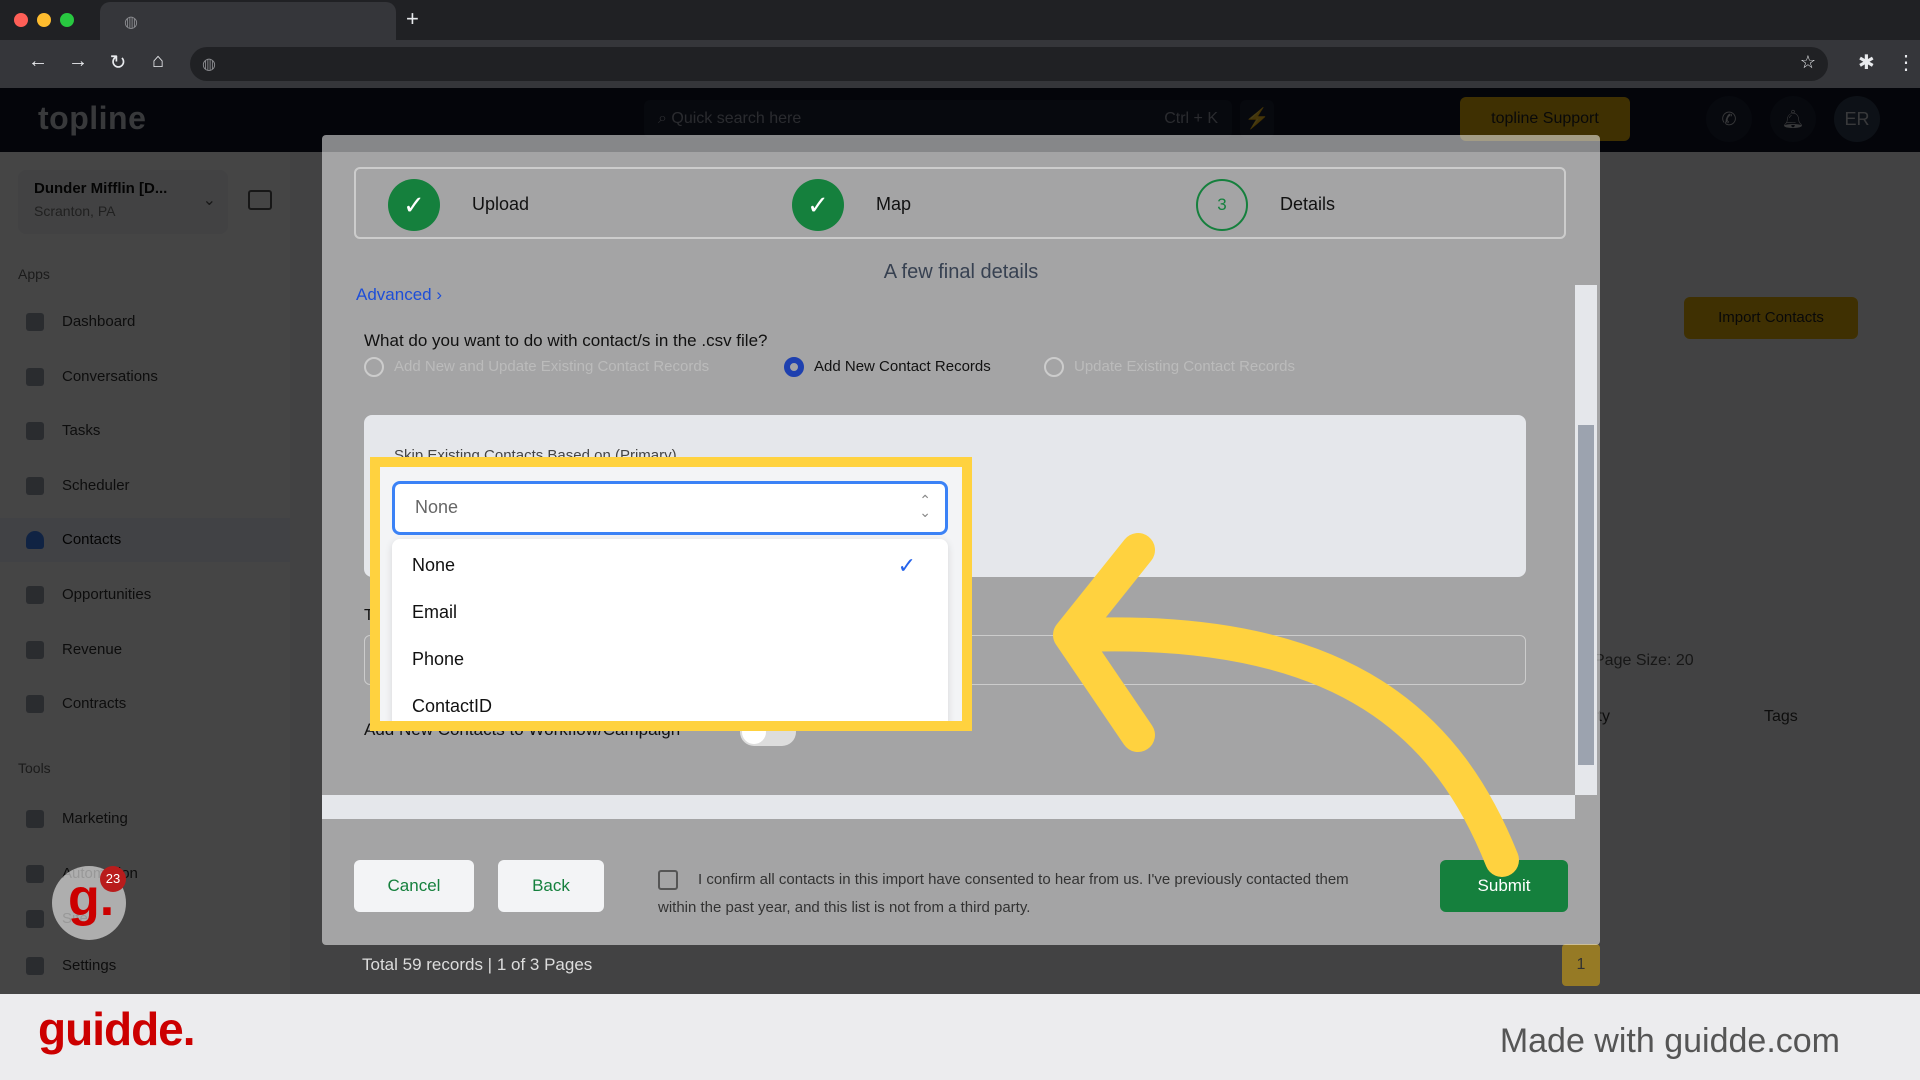  Describe the element at coordinates (670, 630) in the screenshot. I see `select-dropdown-list: None ✓ Email Phone ContactID` at that location.